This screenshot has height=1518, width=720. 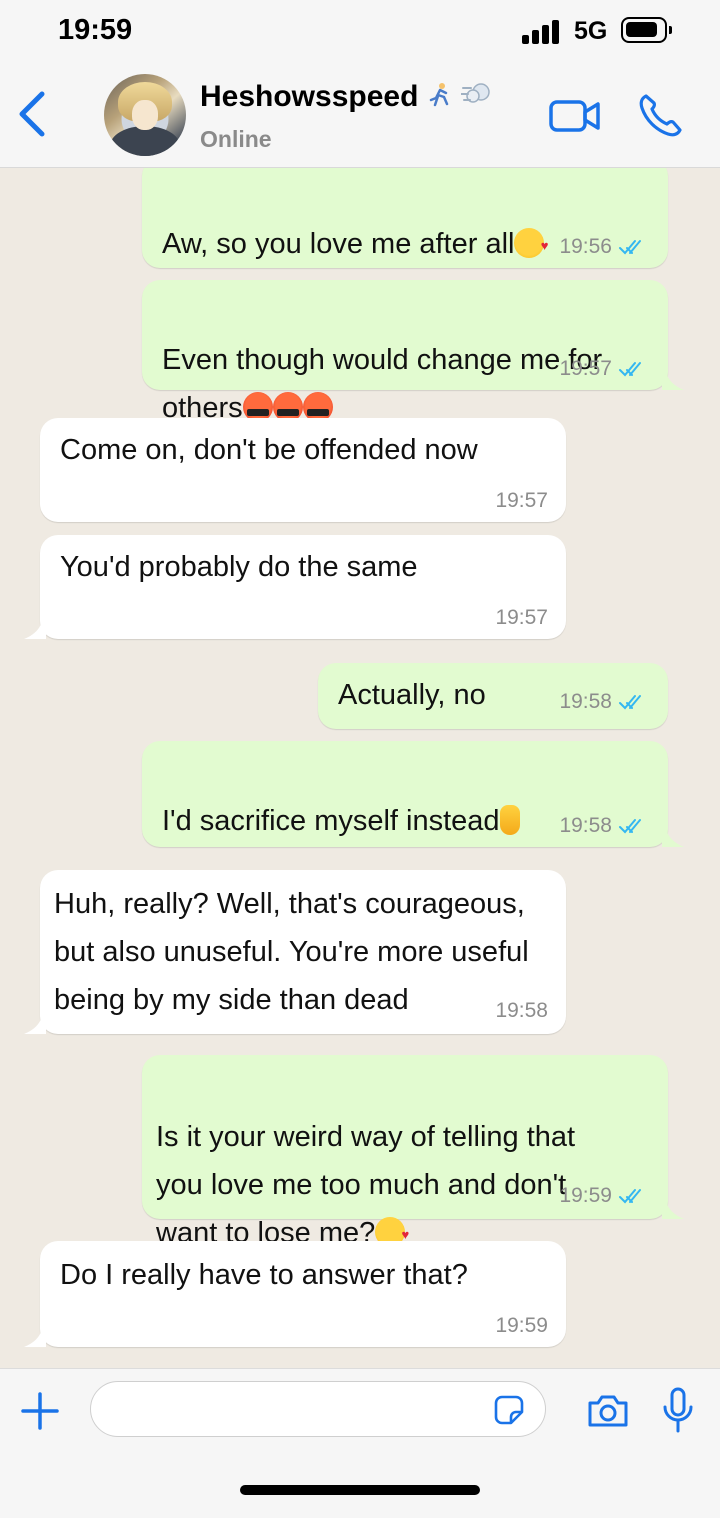 What do you see at coordinates (360, 115) in the screenshot?
I see `chat-header: Heshowsspeed Online` at bounding box center [360, 115].